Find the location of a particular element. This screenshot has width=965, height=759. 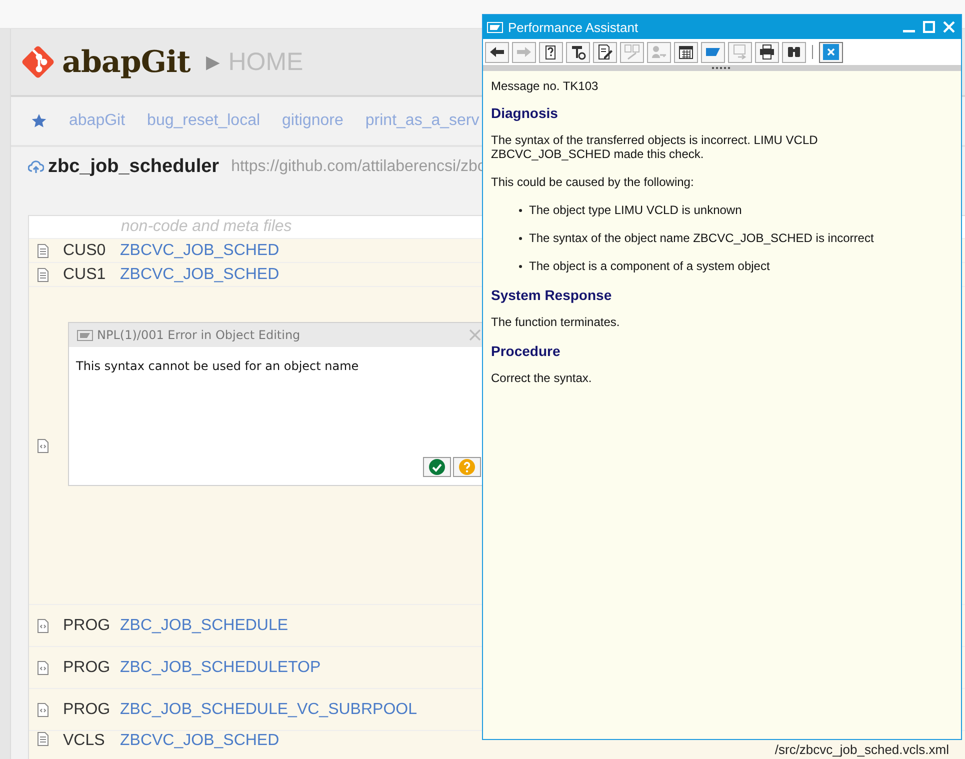

calendar-icon is located at coordinates (686, 52).